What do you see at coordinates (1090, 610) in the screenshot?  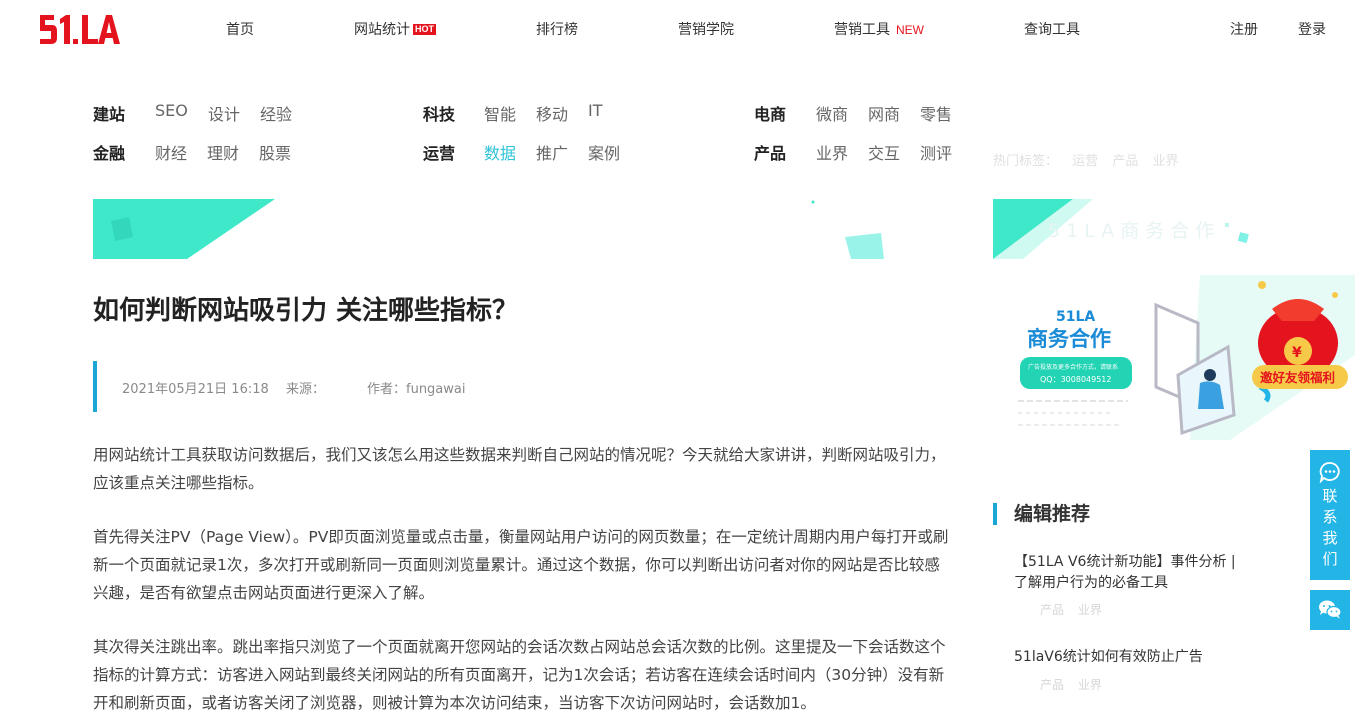 I see `recommendation-1-tag-industry: 业界` at bounding box center [1090, 610].